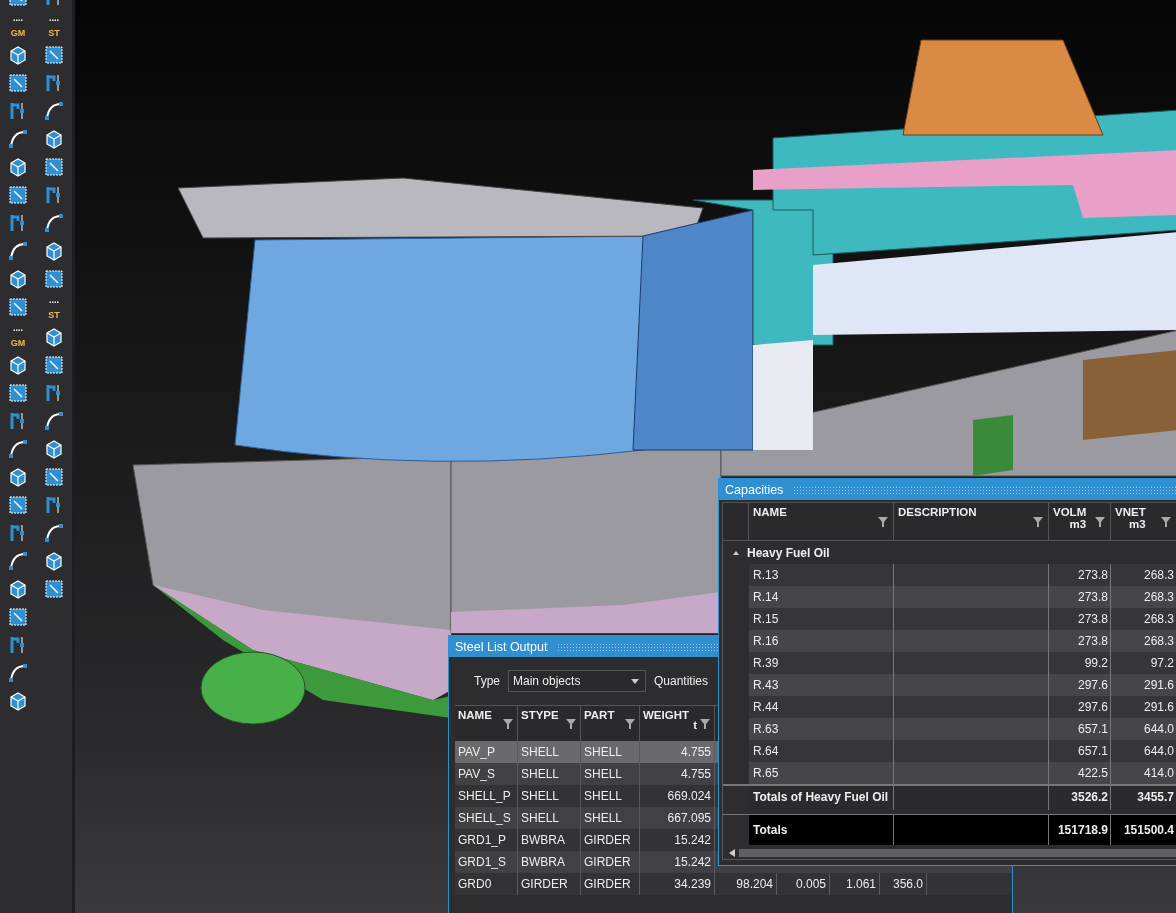  Describe the element at coordinates (1143, 773) in the screenshot. I see `table-cell: 414.0` at that location.